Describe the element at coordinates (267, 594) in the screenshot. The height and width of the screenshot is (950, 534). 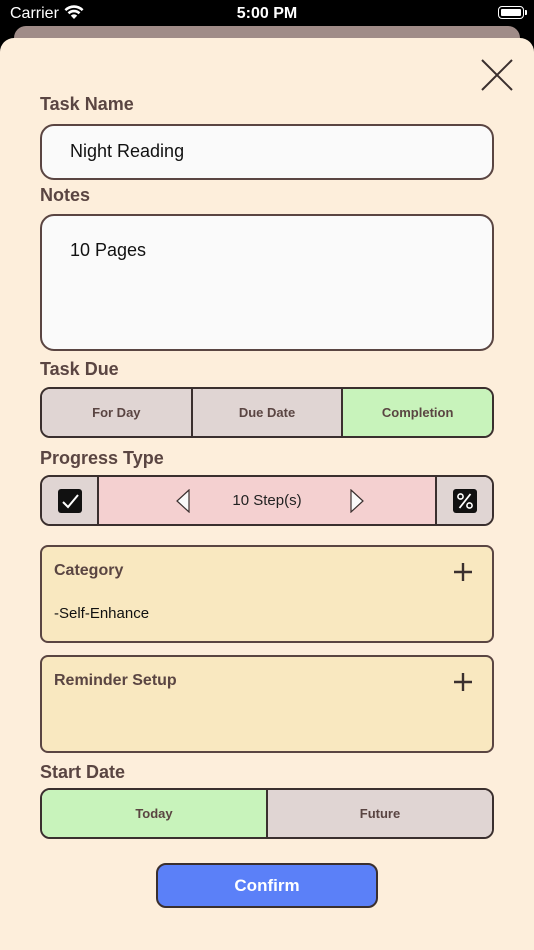
I see `category-card: Category -Self-Enhance` at that location.